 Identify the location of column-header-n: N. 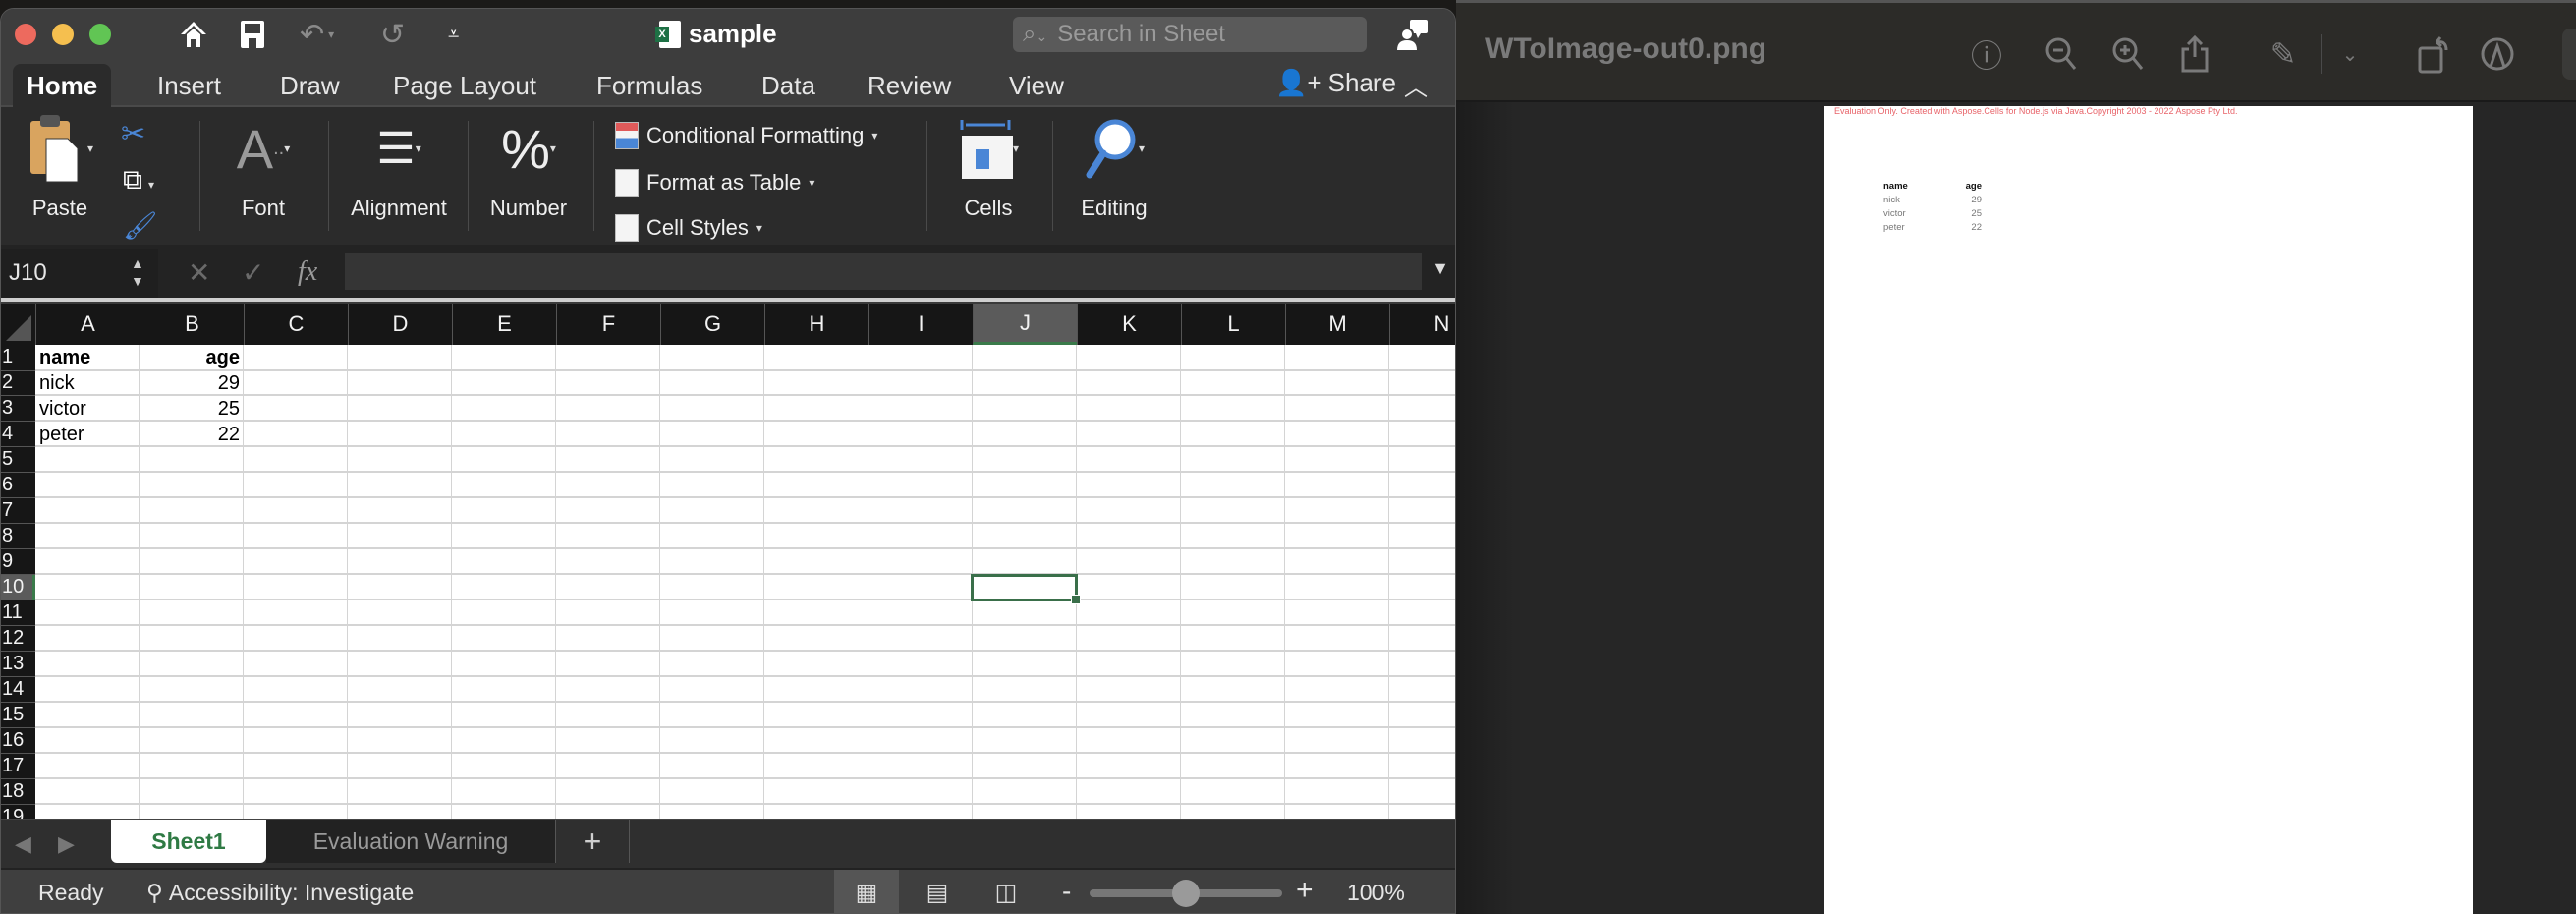
(1422, 324).